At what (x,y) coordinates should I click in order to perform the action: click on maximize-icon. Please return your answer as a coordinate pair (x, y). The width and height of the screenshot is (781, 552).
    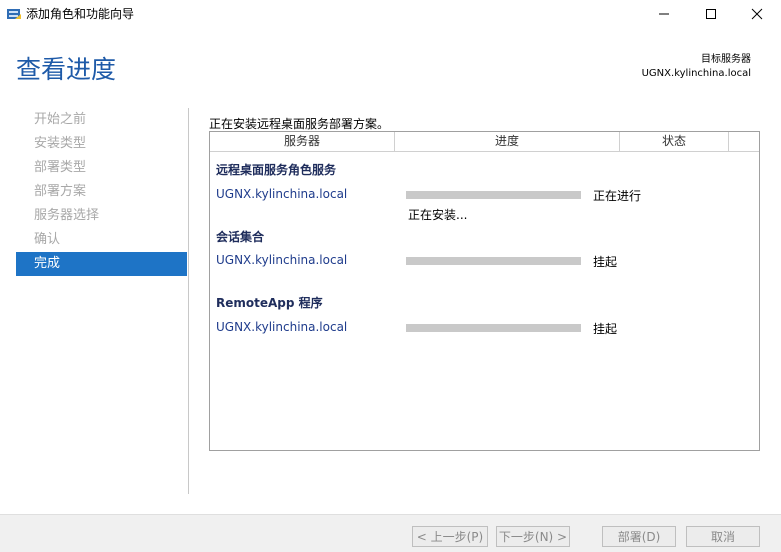
    Looking at the image, I should click on (711, 14).